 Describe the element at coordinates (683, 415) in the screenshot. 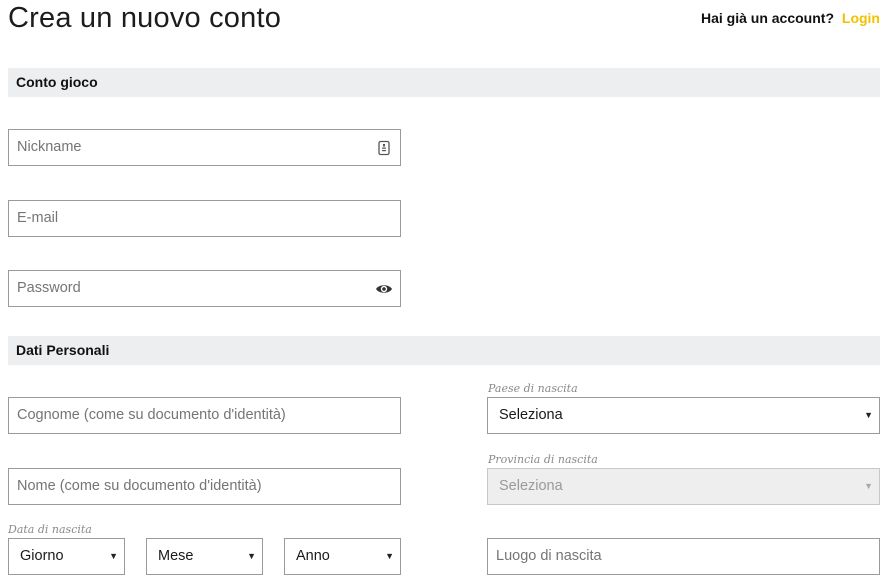

I see `birth-country-select: Seleziona ▼` at that location.